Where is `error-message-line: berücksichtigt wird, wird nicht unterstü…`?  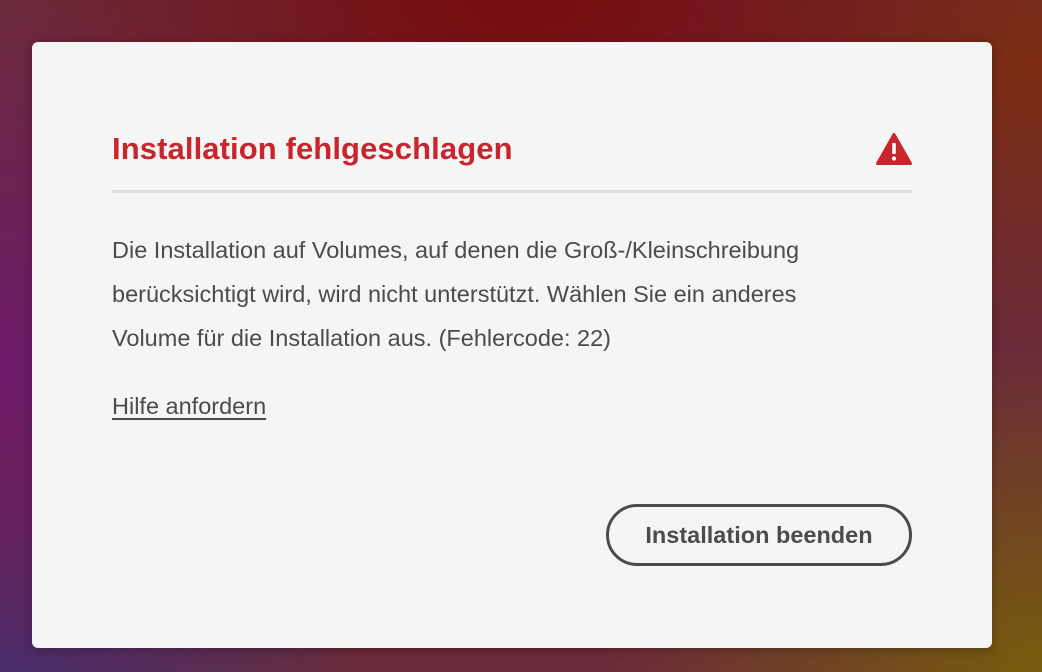
error-message-line: berücksichtigt wird, wird nicht unterstü… is located at coordinates (454, 294).